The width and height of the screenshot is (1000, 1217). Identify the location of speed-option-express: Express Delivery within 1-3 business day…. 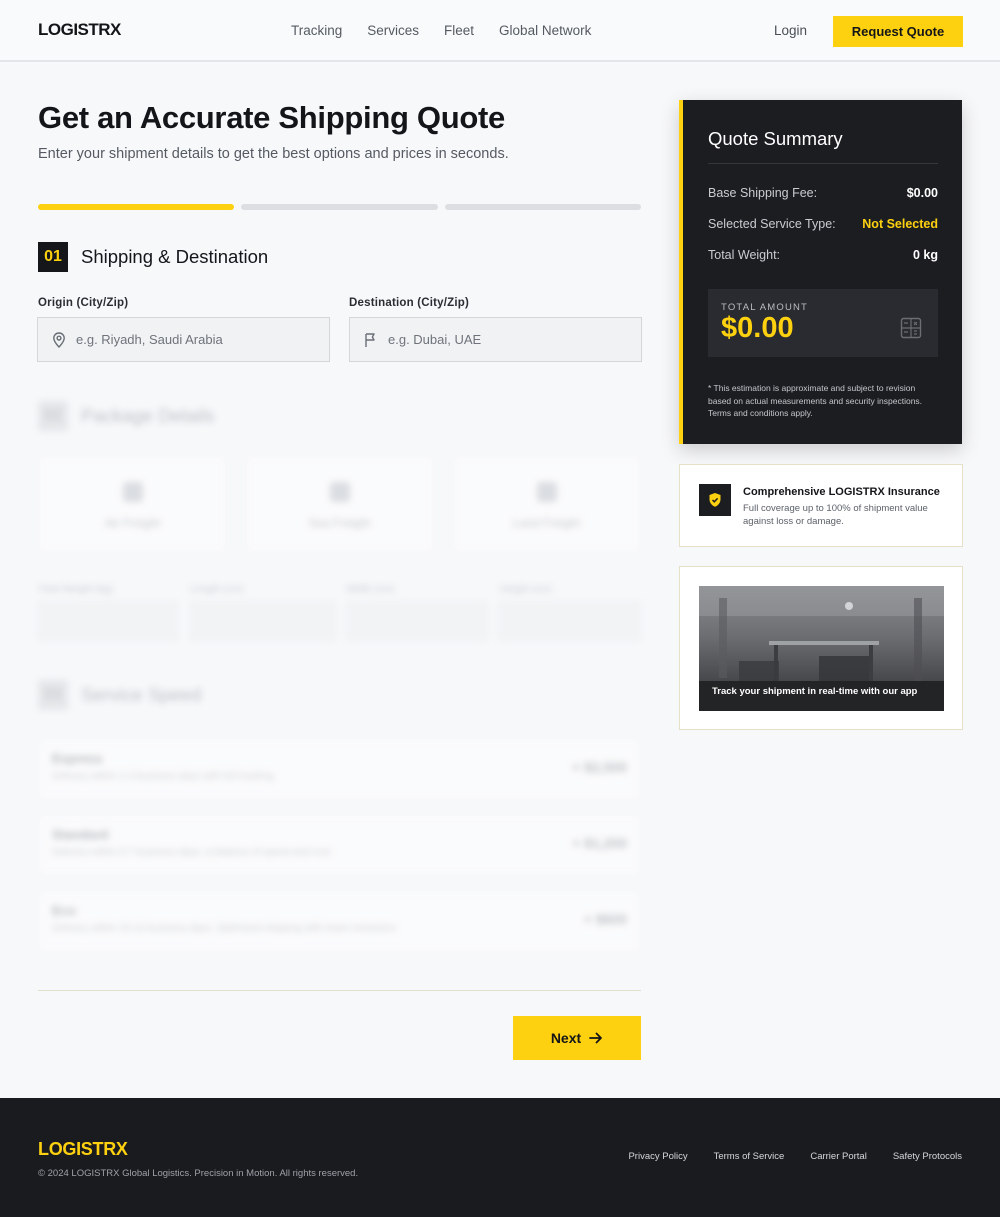
(339, 769).